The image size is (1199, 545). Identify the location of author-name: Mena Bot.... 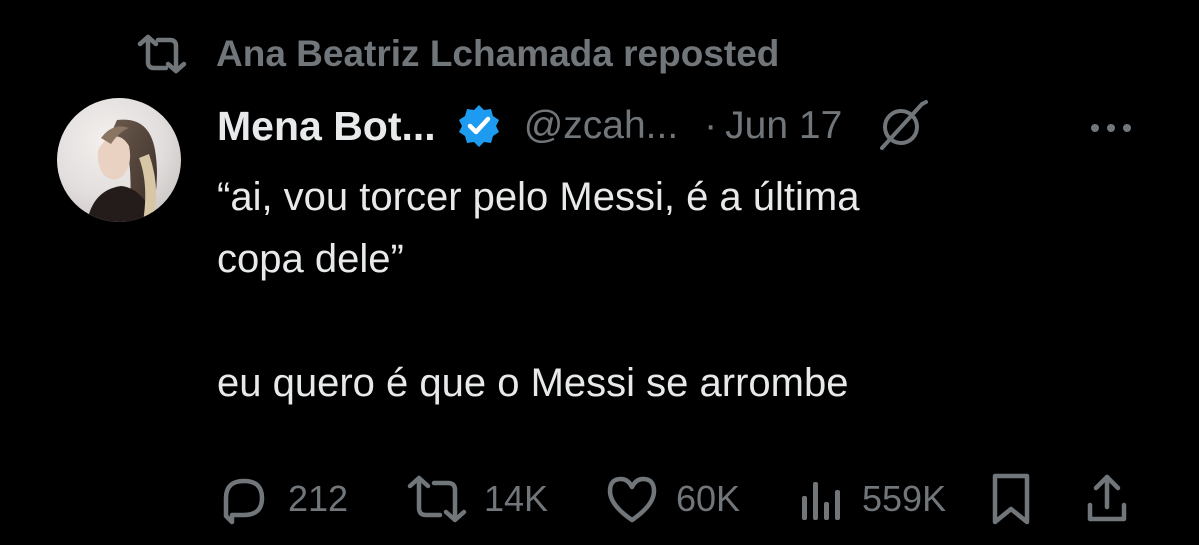
(326, 126).